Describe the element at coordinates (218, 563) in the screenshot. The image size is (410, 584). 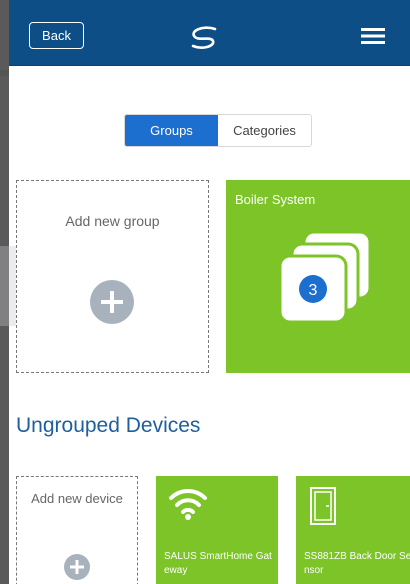
I see `device-name: SALUS SmartHome Gateway` at that location.